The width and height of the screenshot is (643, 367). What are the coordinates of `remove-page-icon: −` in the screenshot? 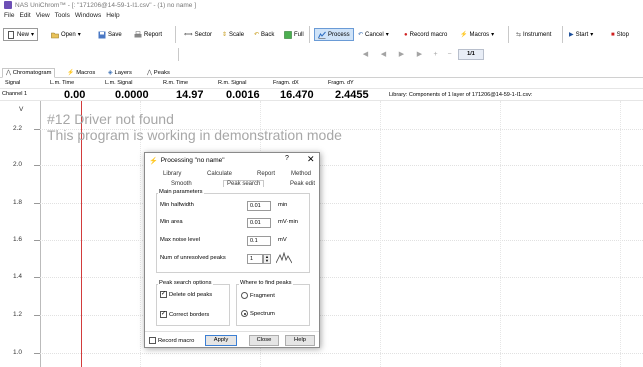 It's located at (449, 54).